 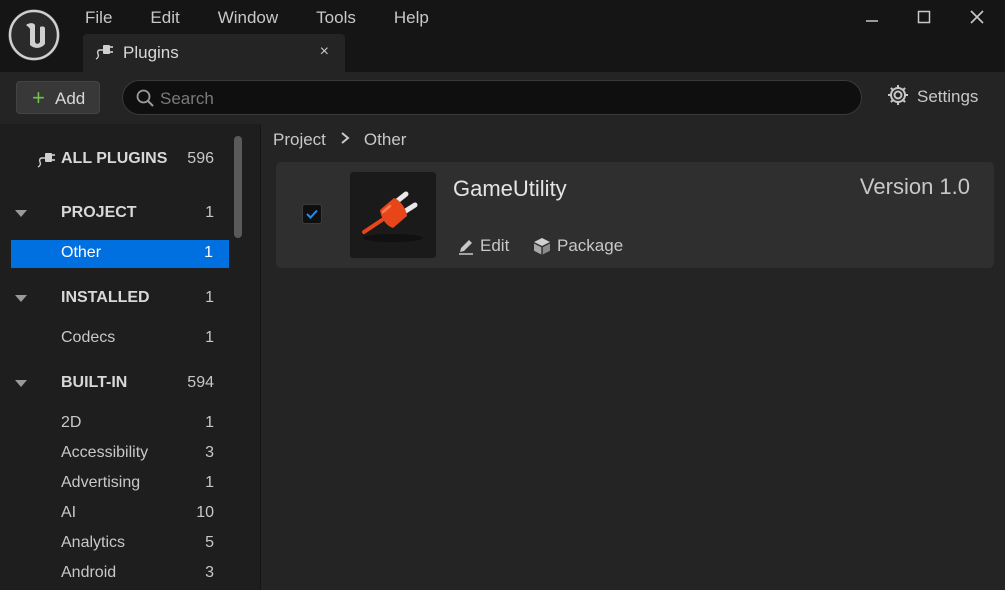 What do you see at coordinates (209, 542) in the screenshot?
I see `sidebar-item-count: 5` at bounding box center [209, 542].